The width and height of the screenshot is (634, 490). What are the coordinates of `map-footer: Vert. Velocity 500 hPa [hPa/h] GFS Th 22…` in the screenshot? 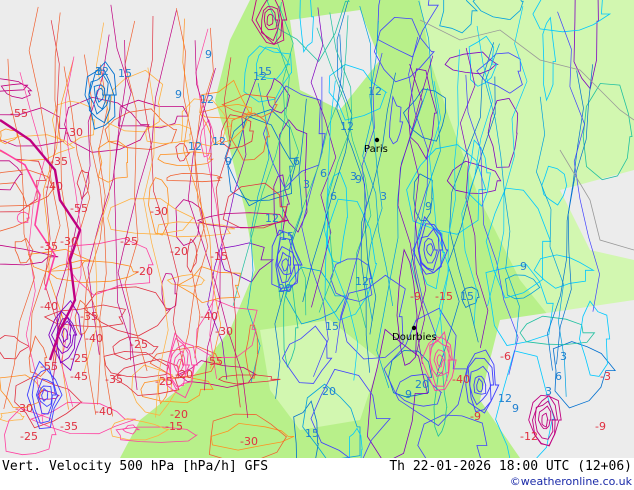 It's located at (317, 474).